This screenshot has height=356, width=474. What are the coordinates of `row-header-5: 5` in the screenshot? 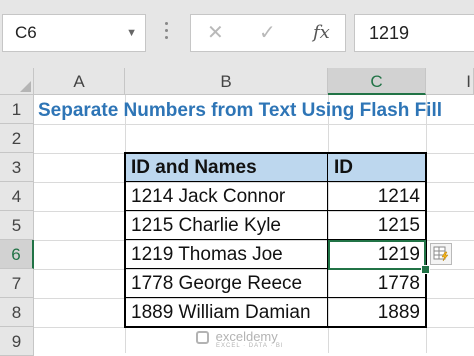 It's located at (17, 225).